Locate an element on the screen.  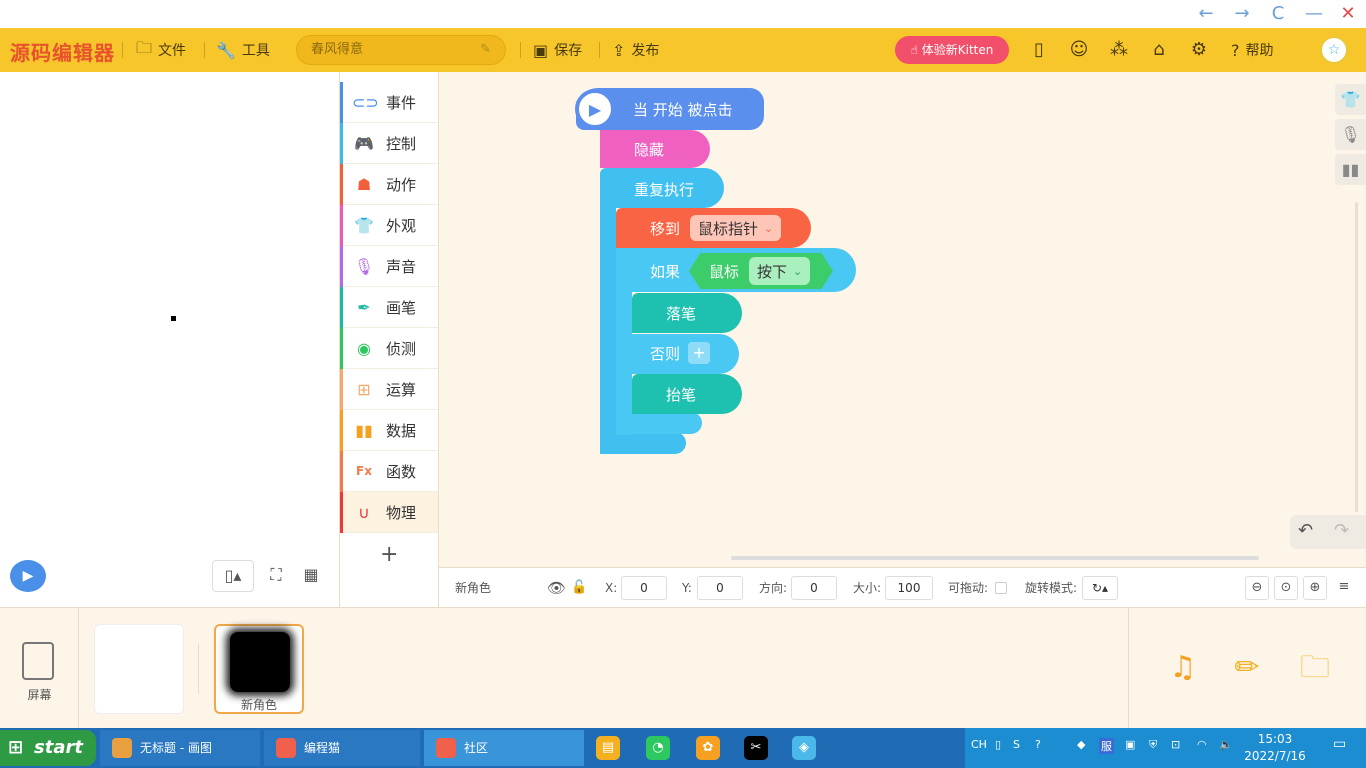
zoom-out-icon: ⊖ is located at coordinates (1257, 588).